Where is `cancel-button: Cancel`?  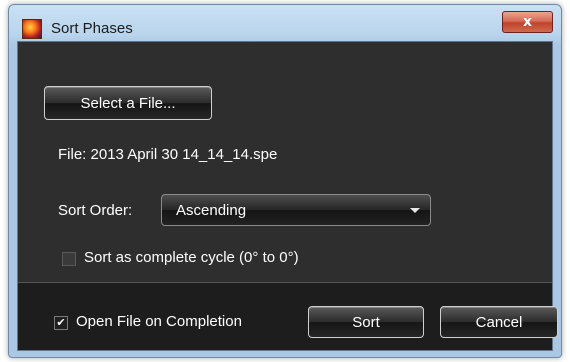 cancel-button: Cancel is located at coordinates (499, 322).